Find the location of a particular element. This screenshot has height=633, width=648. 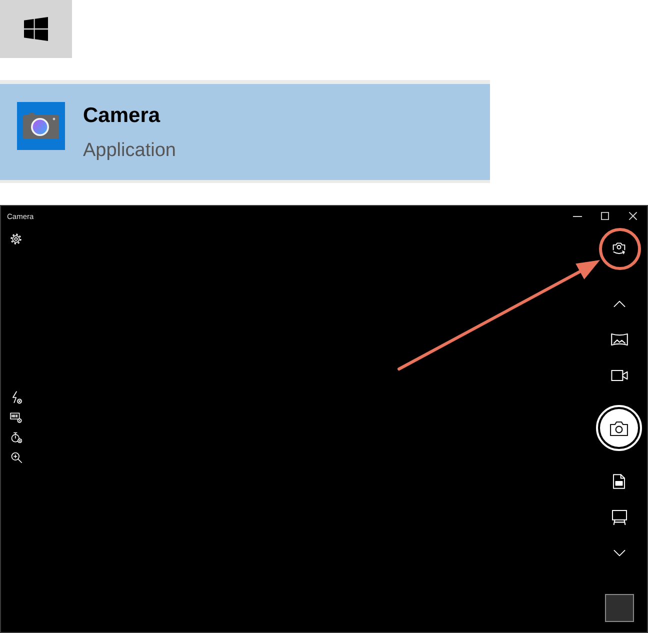

app-type: Application is located at coordinates (129, 151).